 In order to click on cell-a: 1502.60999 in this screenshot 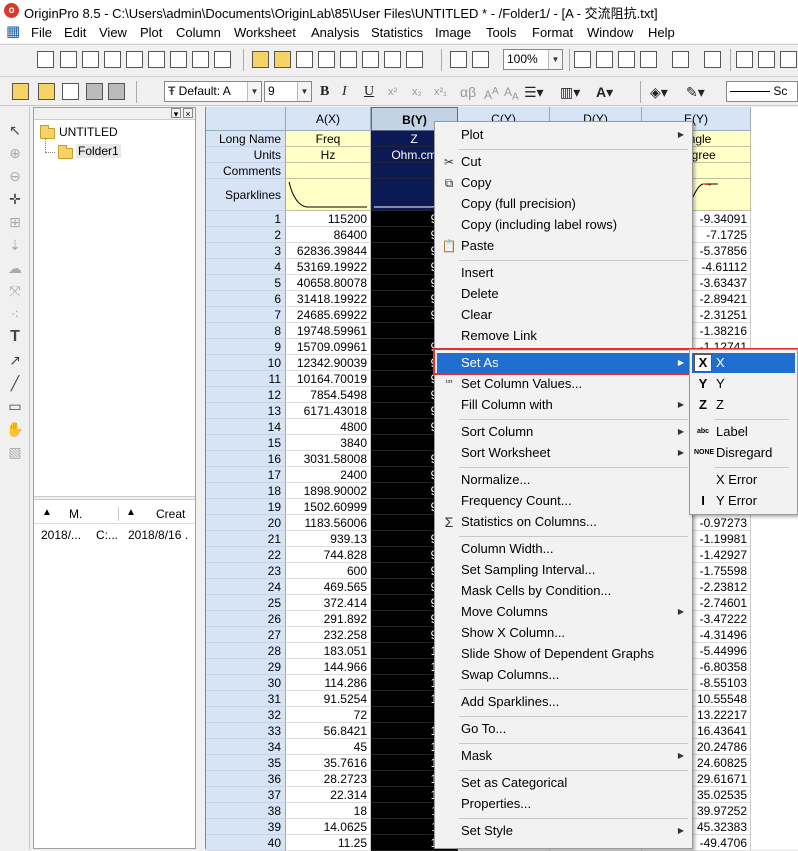, I will do `click(328, 507)`.